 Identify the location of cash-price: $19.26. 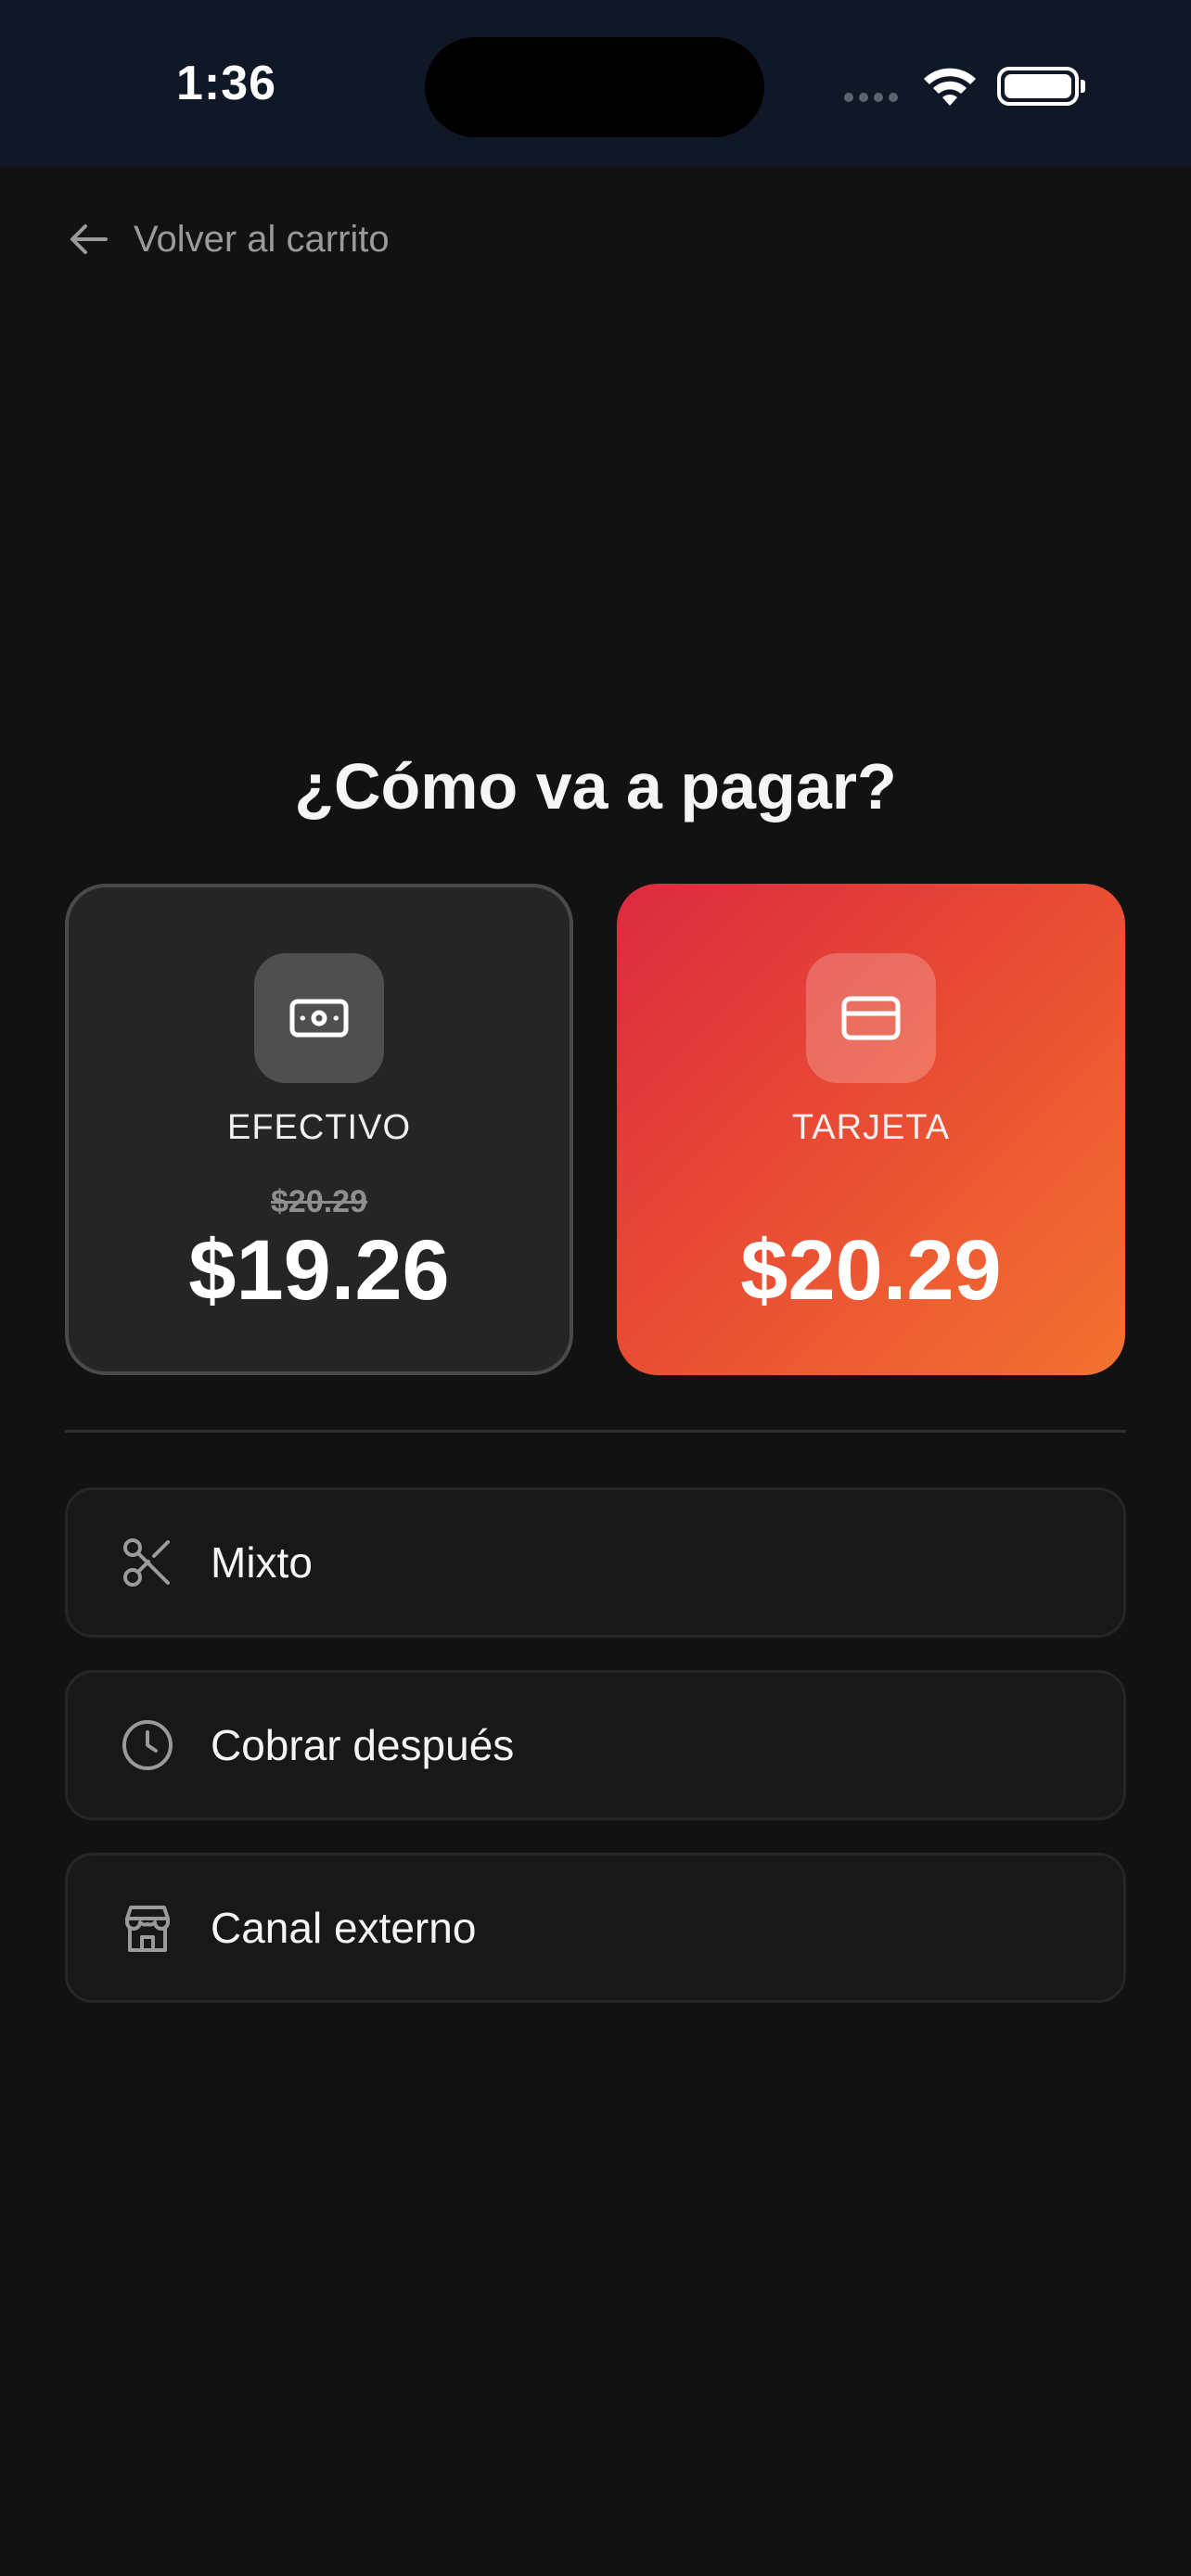
(319, 1270).